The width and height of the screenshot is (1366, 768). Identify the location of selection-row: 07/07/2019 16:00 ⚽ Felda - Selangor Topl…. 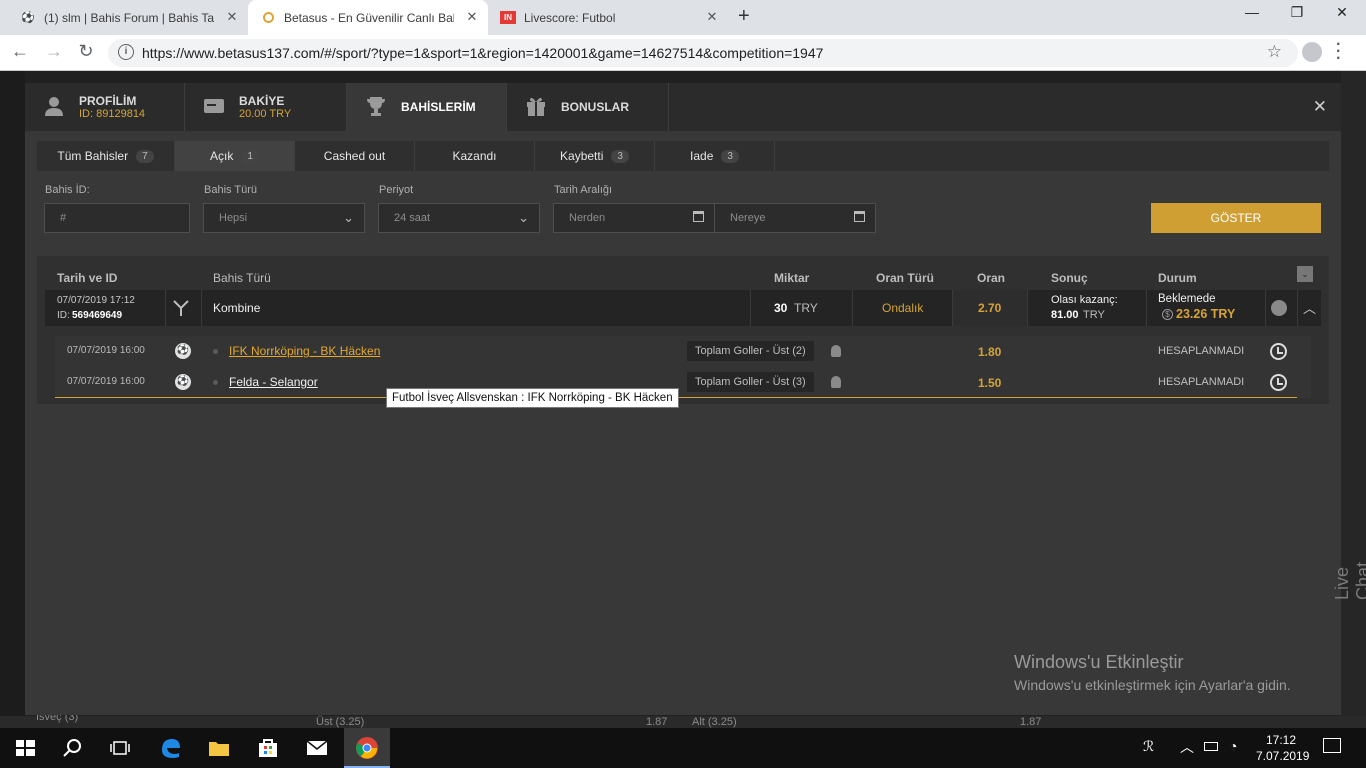
(683, 382).